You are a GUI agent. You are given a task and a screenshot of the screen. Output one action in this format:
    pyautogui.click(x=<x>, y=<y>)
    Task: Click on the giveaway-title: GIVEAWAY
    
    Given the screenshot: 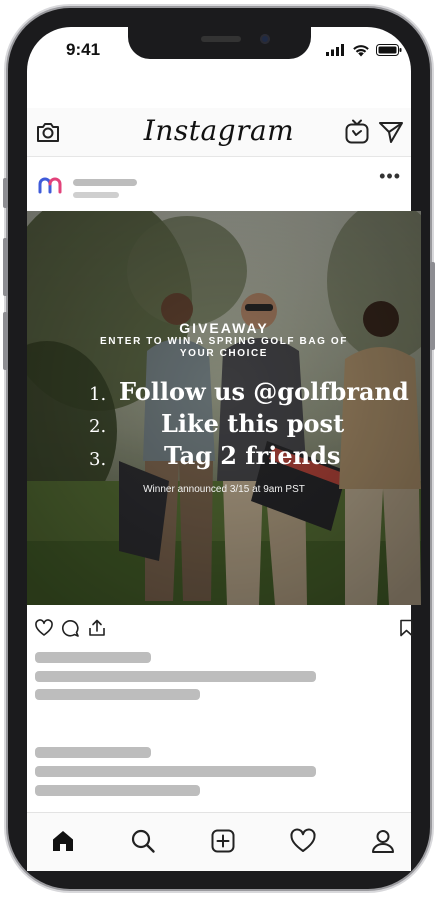 What is the action you would take?
    pyautogui.click(x=224, y=328)
    